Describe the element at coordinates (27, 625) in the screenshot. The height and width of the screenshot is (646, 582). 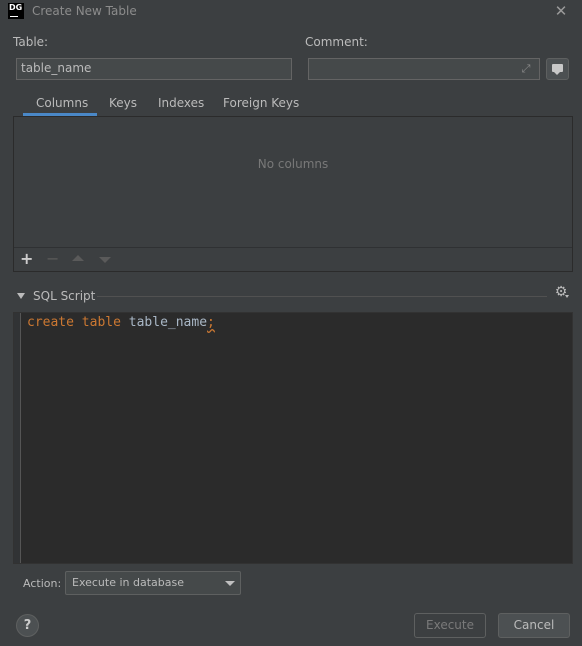
I see `help-button: ?` at that location.